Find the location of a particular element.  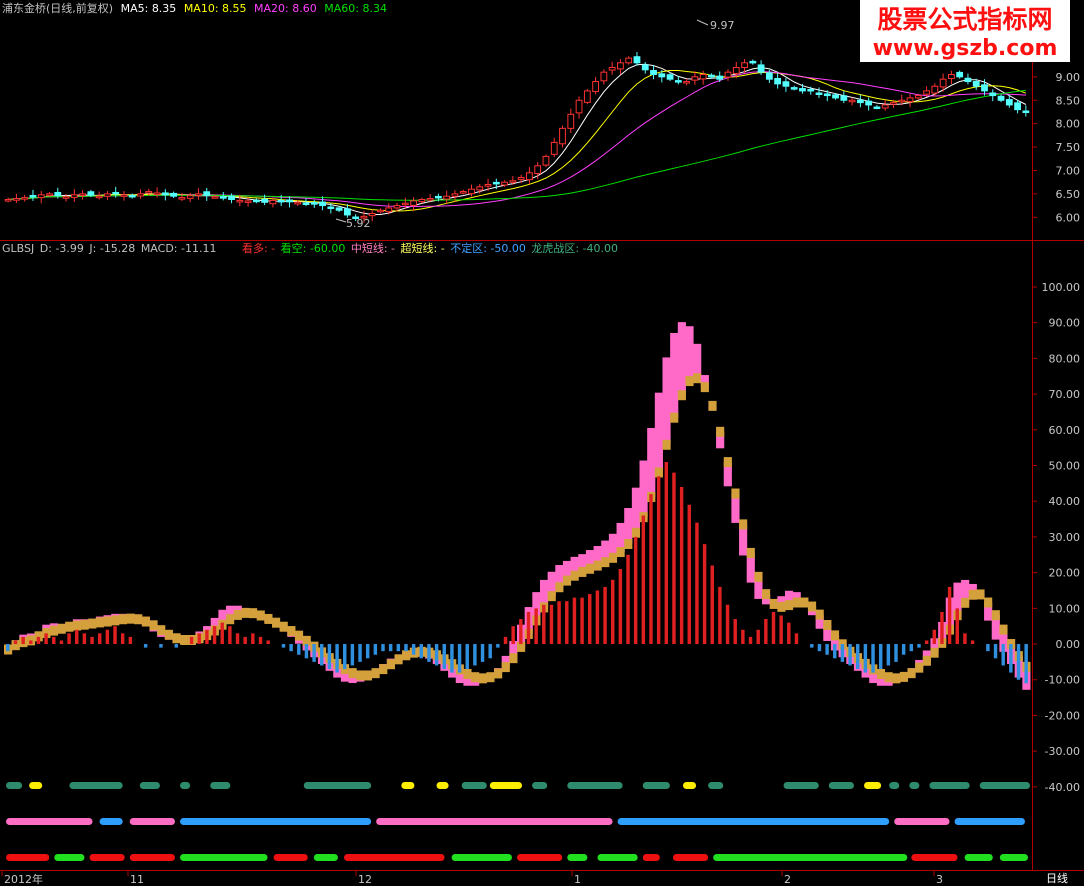

indicator-tick-label: 90.00 is located at coordinates (1065, 323).